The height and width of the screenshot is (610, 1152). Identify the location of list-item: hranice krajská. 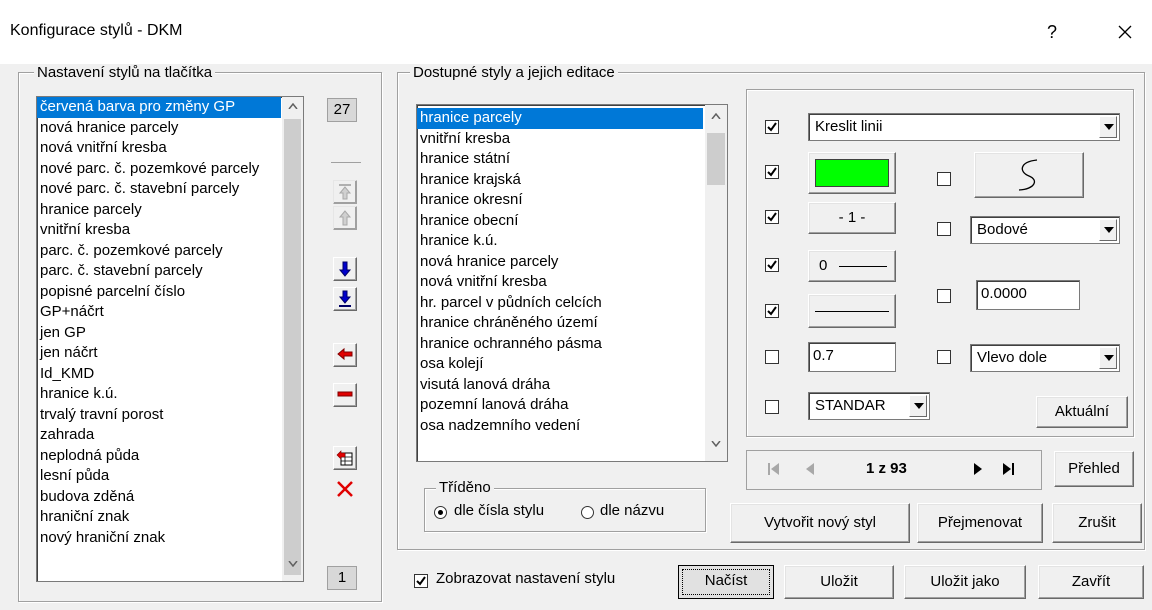
(560, 180).